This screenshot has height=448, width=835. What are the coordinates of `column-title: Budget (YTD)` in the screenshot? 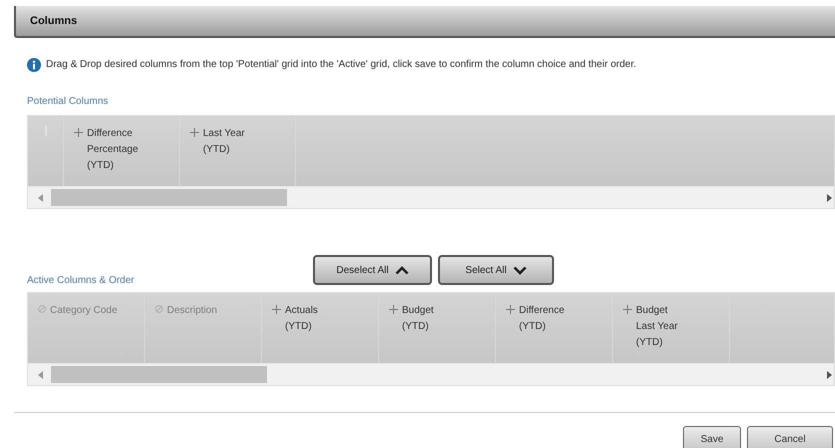 It's located at (418, 319).